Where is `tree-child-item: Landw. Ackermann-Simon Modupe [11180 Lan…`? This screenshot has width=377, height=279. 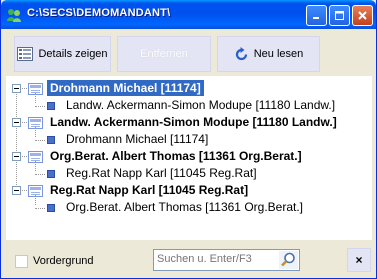
tree-child-item: Landw. Ackermann-Simon Modupe [11180 Lan… is located at coordinates (187, 106).